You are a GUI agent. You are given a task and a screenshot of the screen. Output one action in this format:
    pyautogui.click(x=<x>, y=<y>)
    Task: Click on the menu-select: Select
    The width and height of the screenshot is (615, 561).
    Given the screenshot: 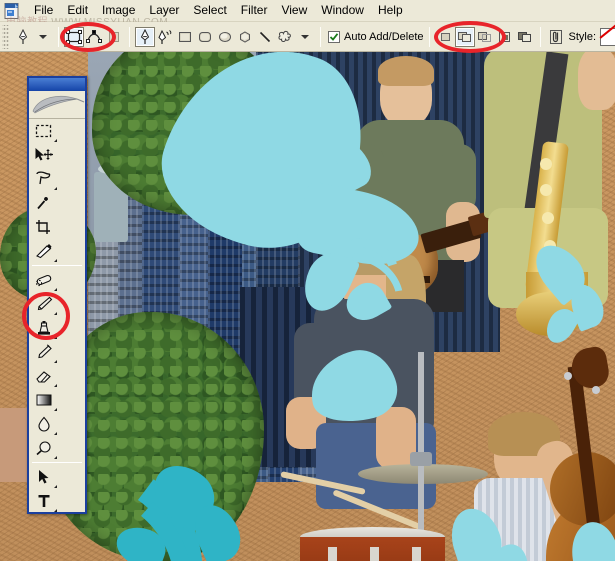 What is the action you would take?
    pyautogui.click(x=209, y=10)
    